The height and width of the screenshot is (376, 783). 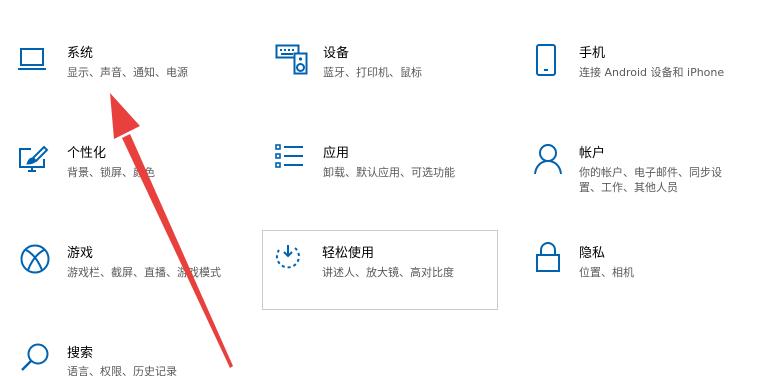 What do you see at coordinates (288, 257) in the screenshot?
I see `ease-of-access-icon` at bounding box center [288, 257].